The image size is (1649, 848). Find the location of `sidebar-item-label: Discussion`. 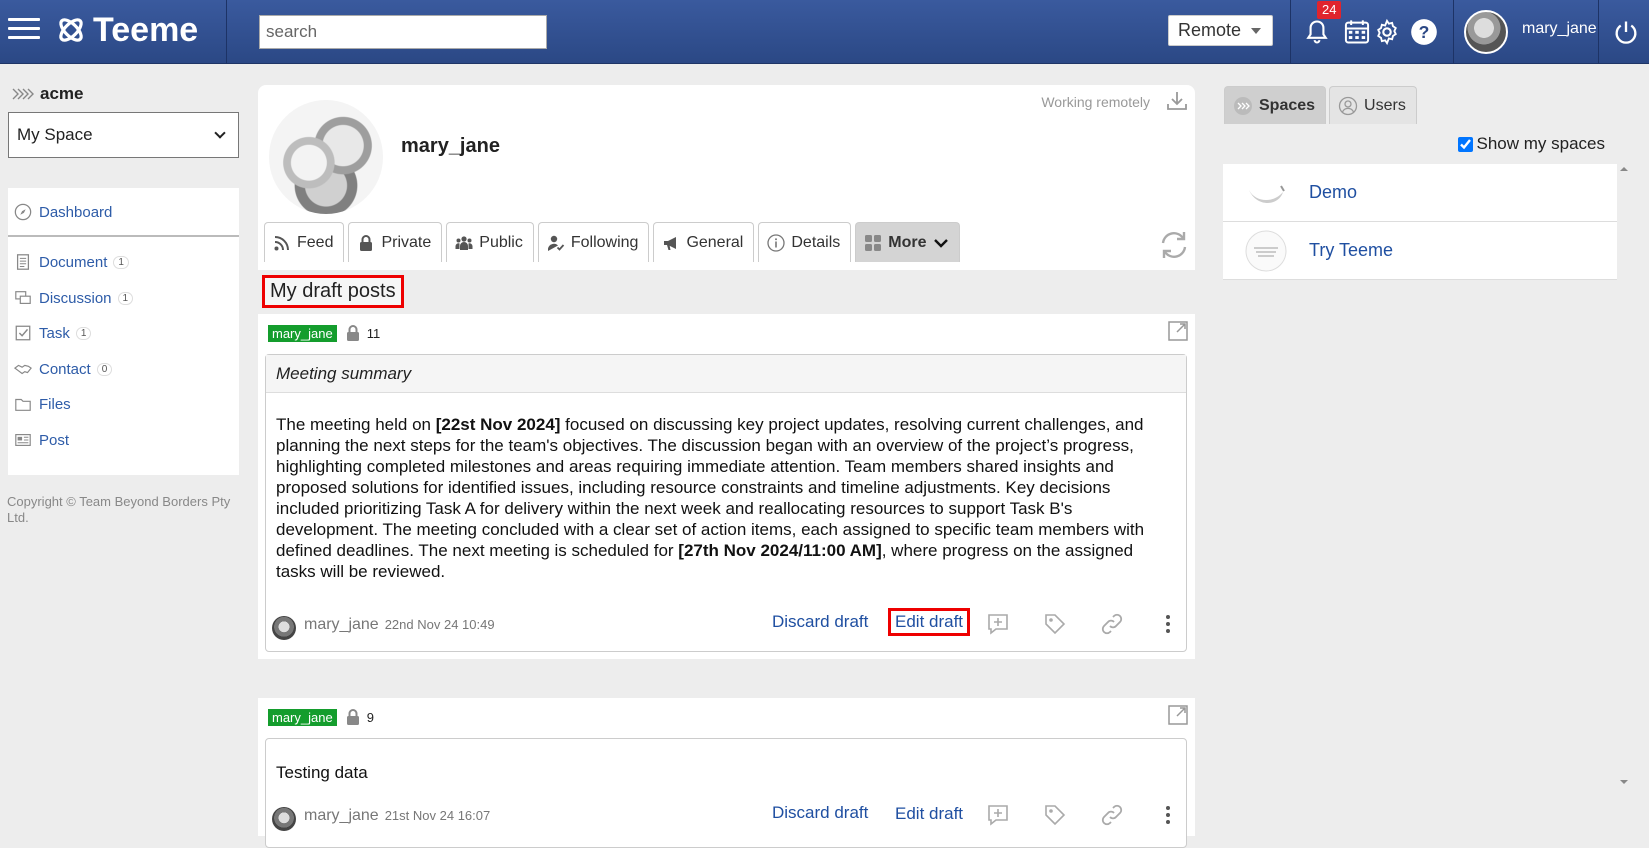

sidebar-item-label: Discussion is located at coordinates (75, 298).